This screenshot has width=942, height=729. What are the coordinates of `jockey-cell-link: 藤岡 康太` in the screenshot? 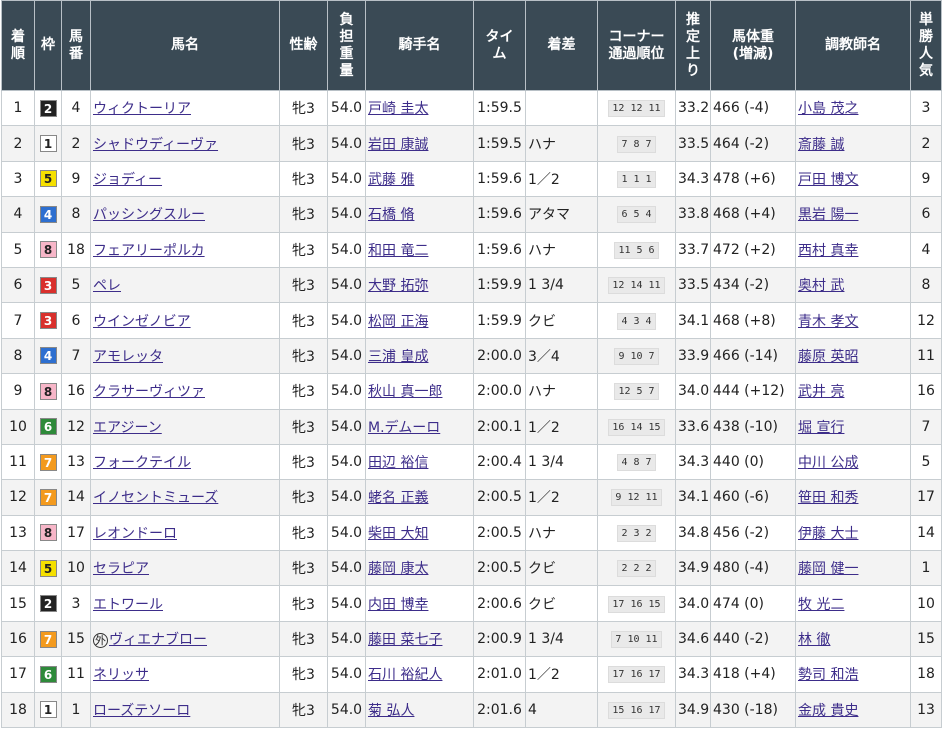 It's located at (398, 569).